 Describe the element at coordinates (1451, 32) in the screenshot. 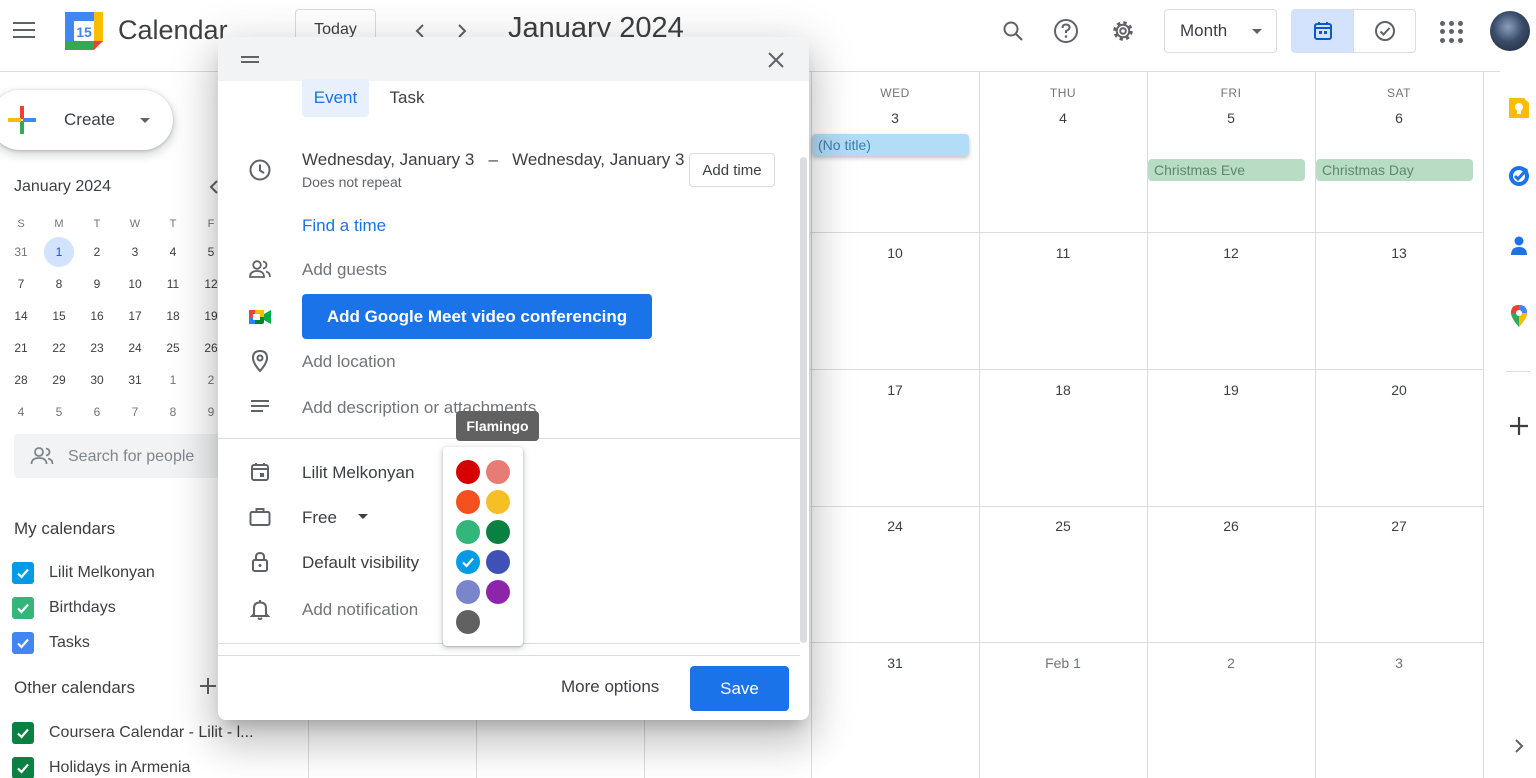

I see `google-apps-icon` at that location.